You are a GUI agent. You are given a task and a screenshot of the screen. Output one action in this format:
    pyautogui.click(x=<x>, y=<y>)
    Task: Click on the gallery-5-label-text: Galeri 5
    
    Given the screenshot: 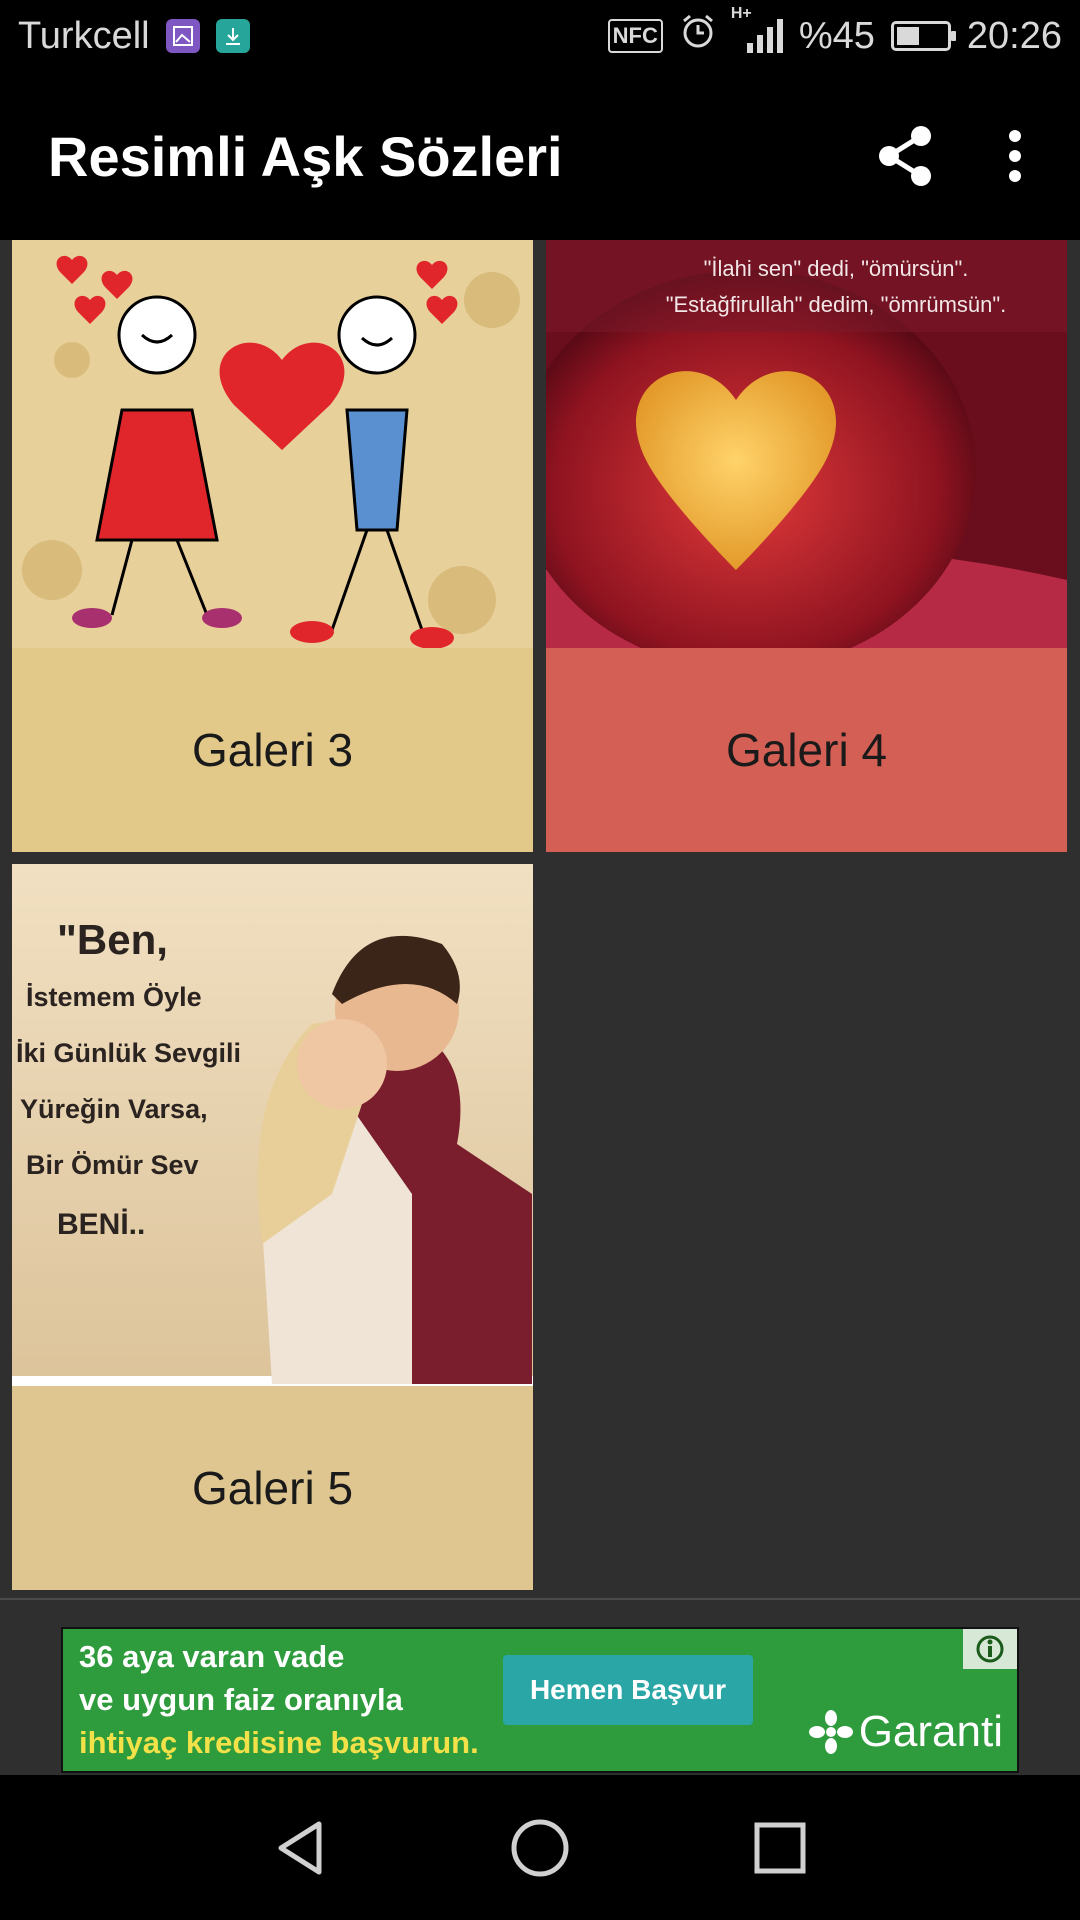 What is the action you would take?
    pyautogui.click(x=272, y=1488)
    